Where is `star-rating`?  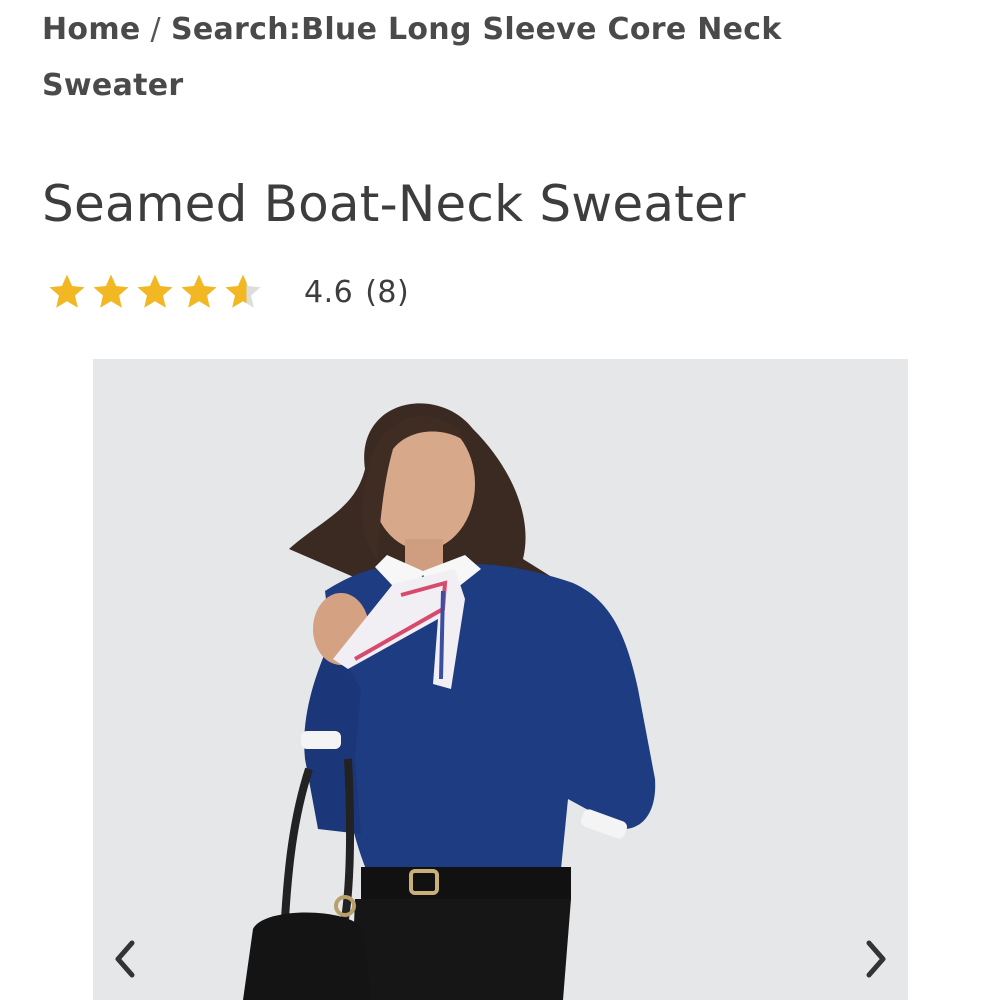
star-rating is located at coordinates (156, 292).